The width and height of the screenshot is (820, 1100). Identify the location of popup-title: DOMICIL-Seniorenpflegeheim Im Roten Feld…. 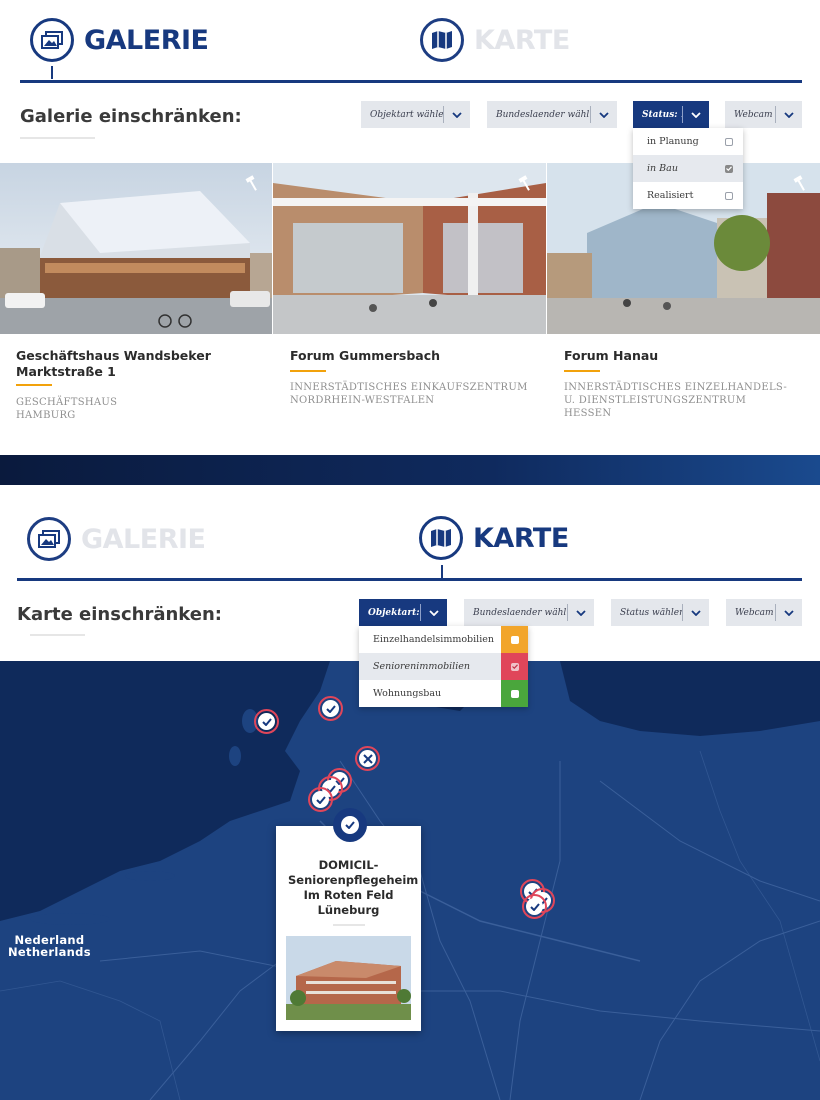
(353, 887).